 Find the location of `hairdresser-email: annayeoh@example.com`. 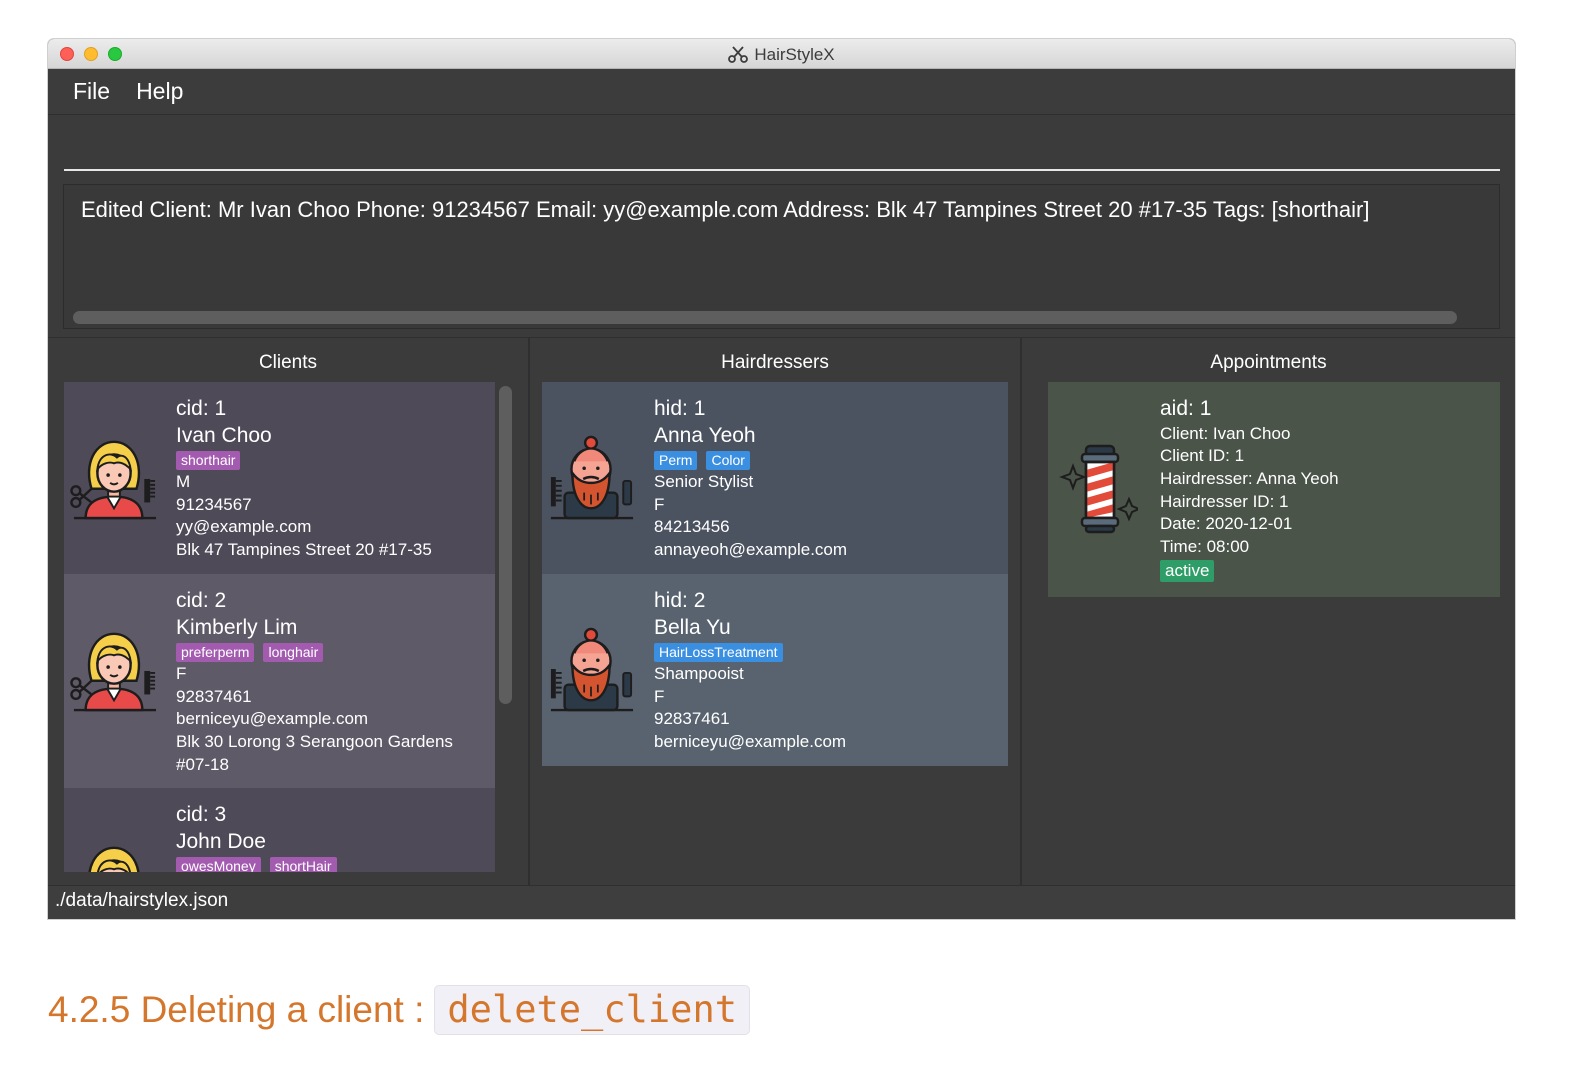

hairdresser-email: annayeoh@example.com is located at coordinates (751, 550).